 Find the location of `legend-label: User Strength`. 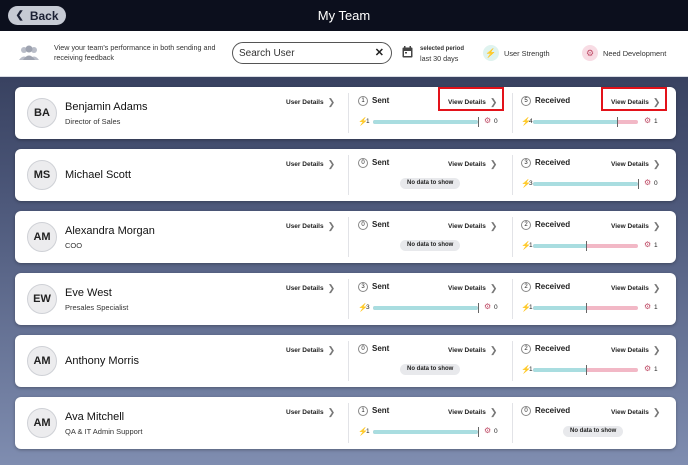

legend-label: User Strength is located at coordinates (527, 53).